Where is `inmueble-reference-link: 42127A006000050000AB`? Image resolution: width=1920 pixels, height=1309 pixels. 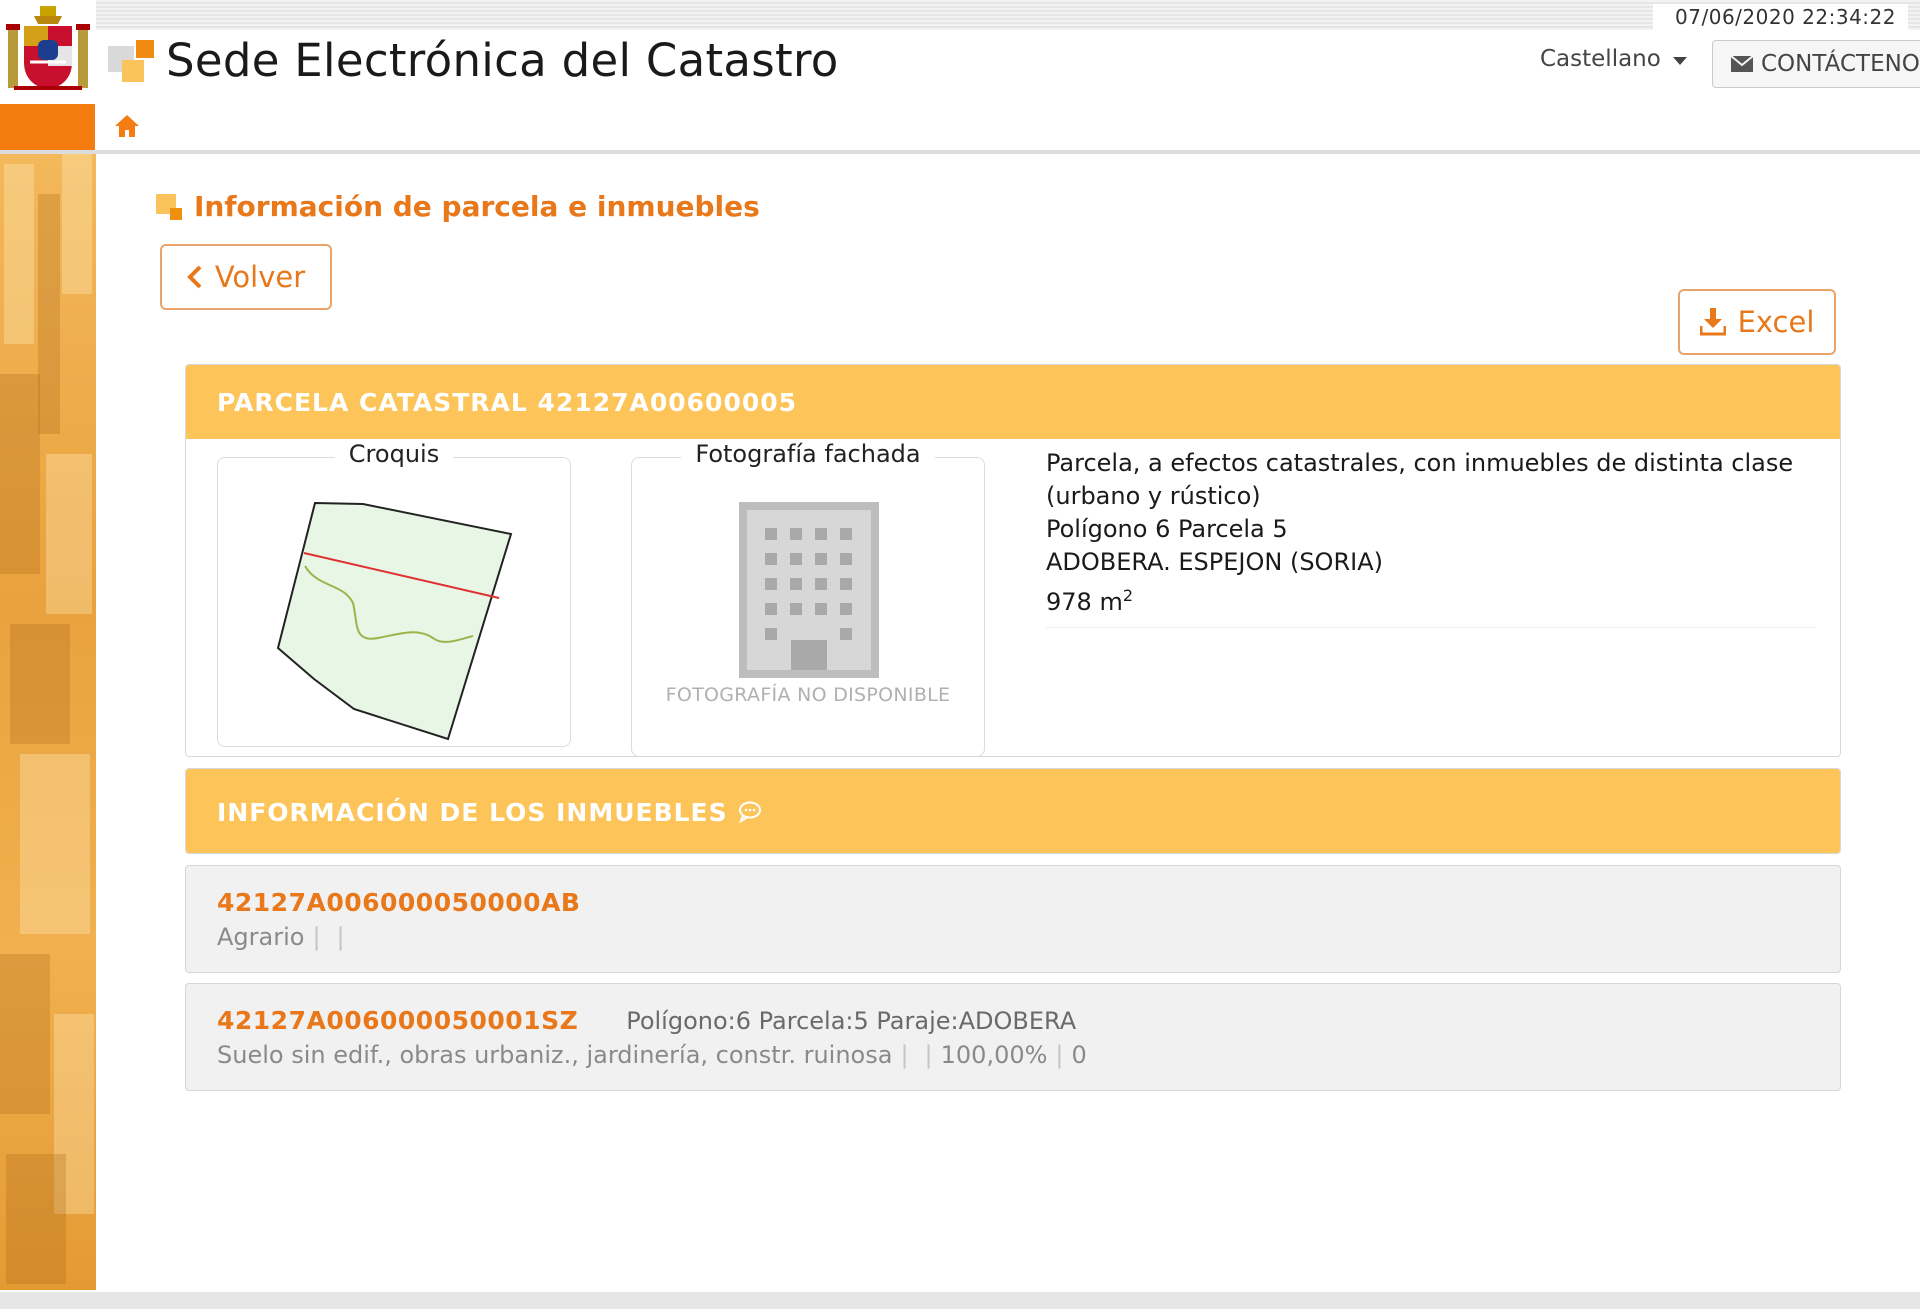
inmueble-reference-link: 42127A006000050000AB is located at coordinates (398, 902).